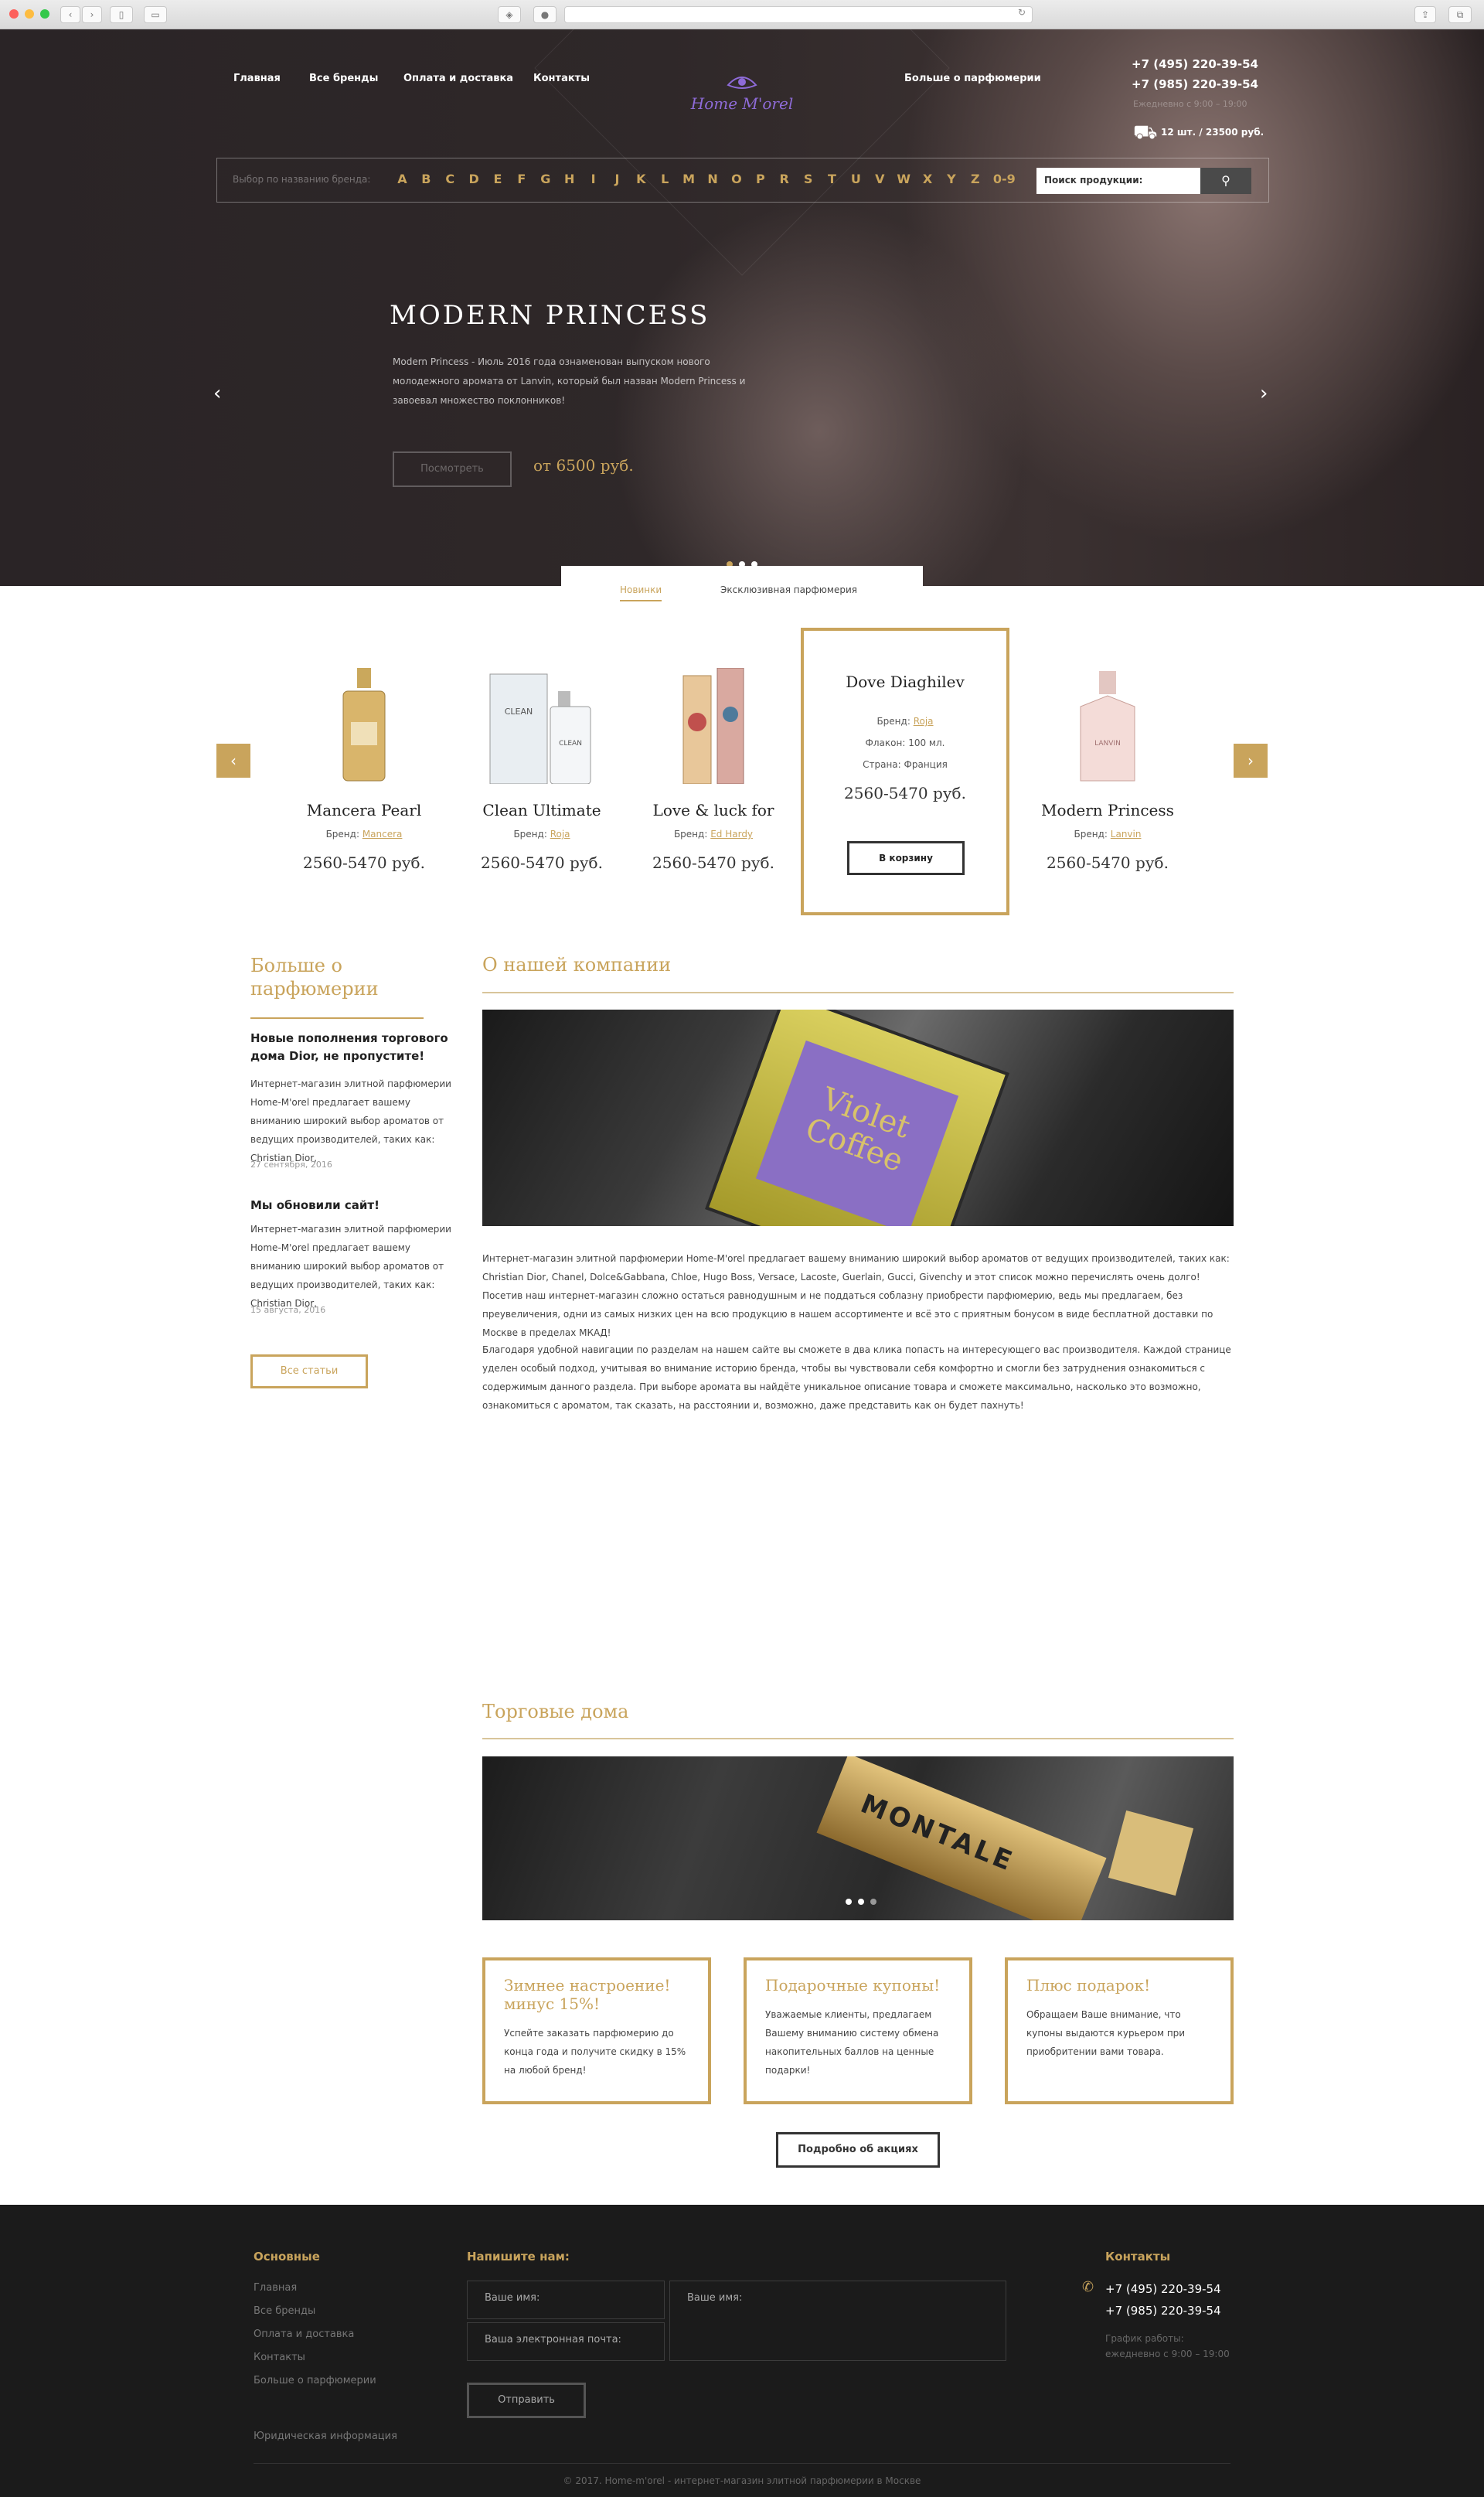 This screenshot has height=2497, width=1484. I want to click on alphabet-letter: U, so click(856, 179).